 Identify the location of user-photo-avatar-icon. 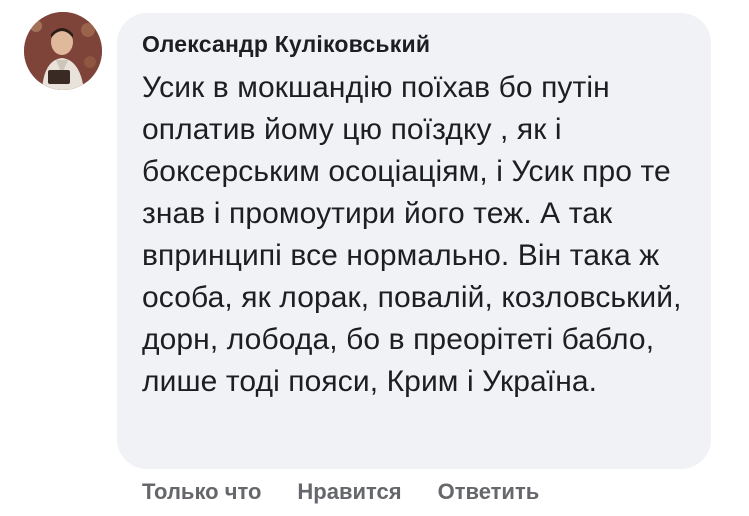
(63, 51).